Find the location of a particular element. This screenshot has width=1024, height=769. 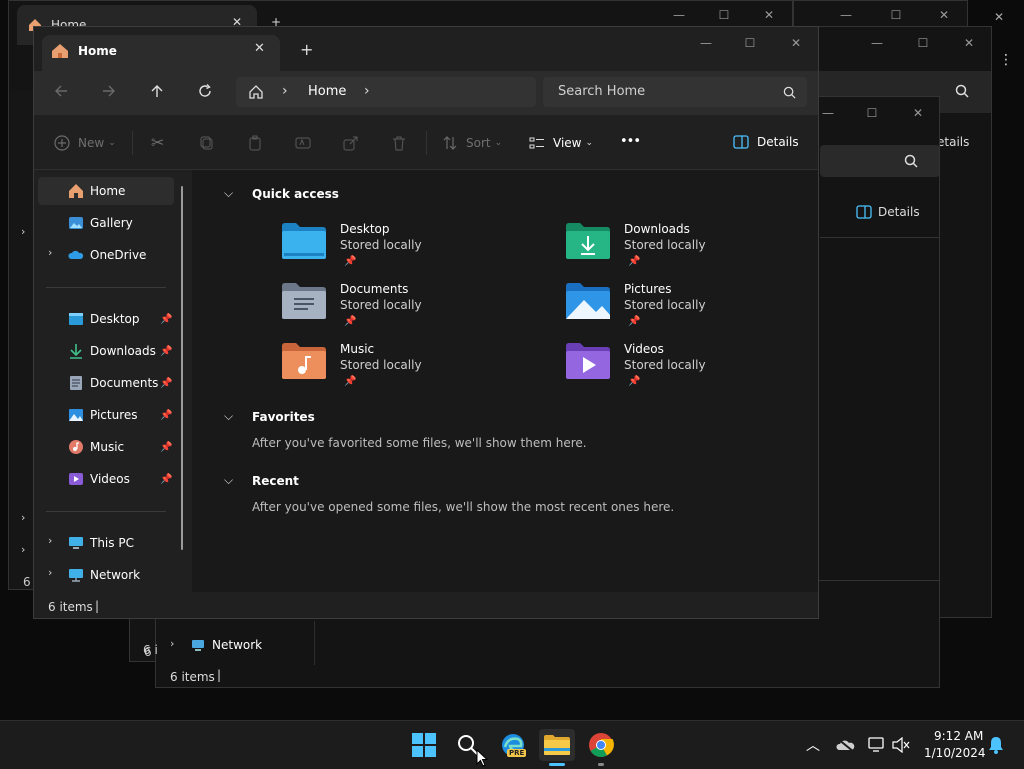

address-bar: › Home › is located at coordinates (386, 92).